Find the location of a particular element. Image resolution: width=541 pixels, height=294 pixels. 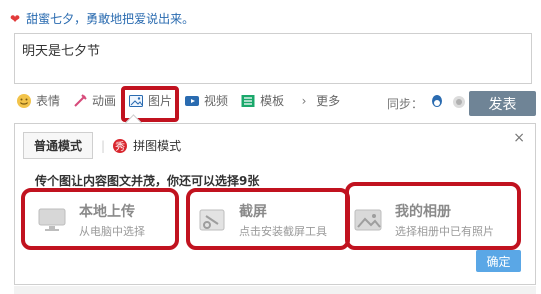

toolbar-emoji-label: 表情 is located at coordinates (48, 101).